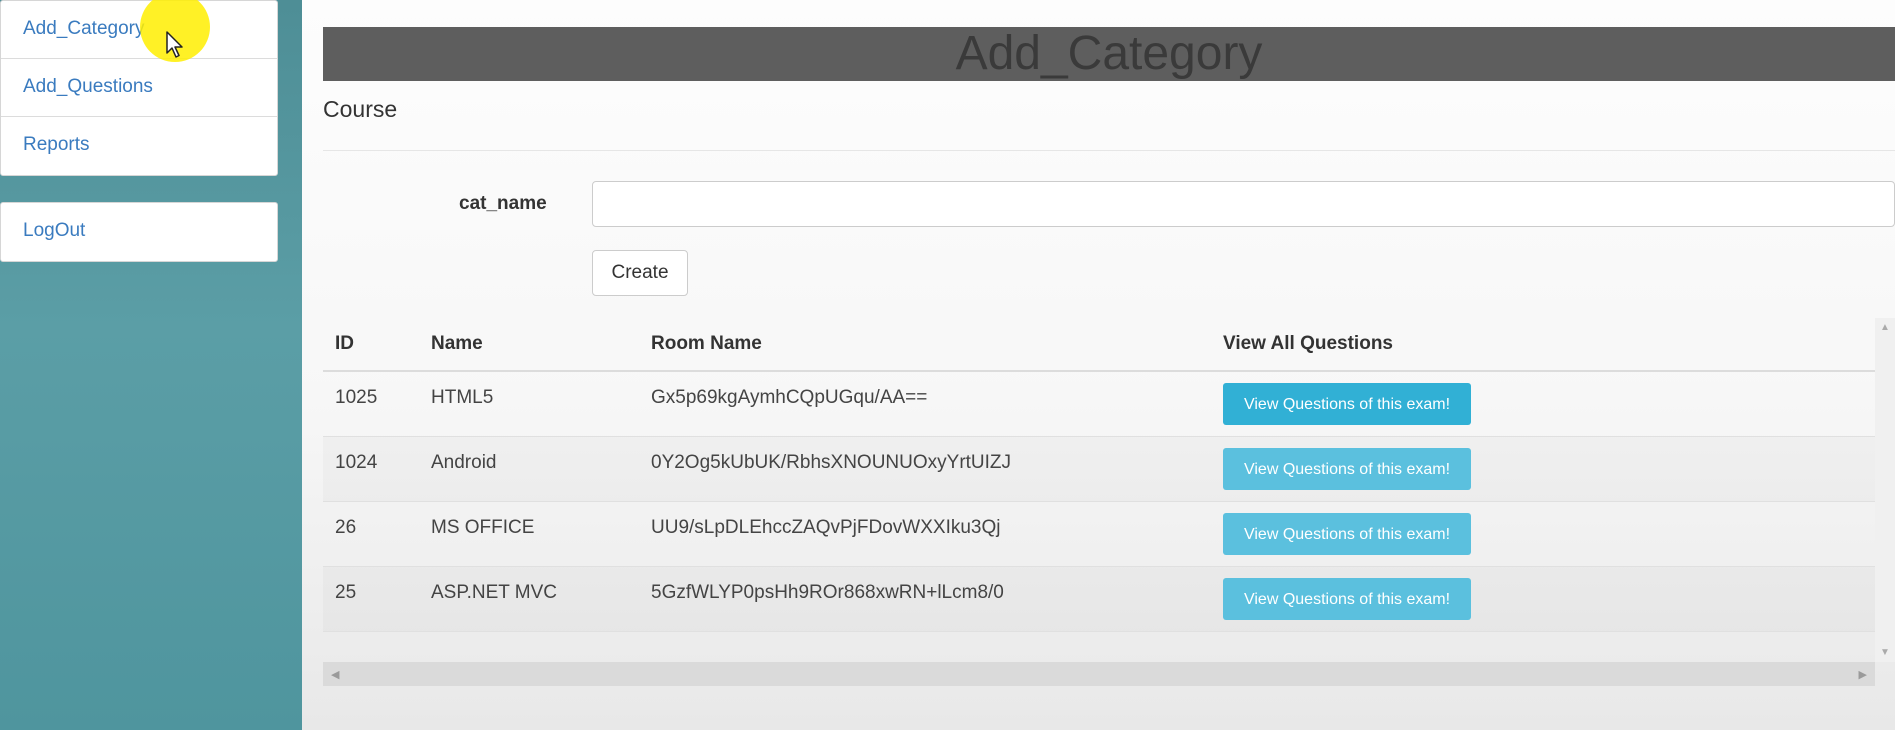 This screenshot has height=730, width=1895. I want to click on cell-id: 1025, so click(371, 404).